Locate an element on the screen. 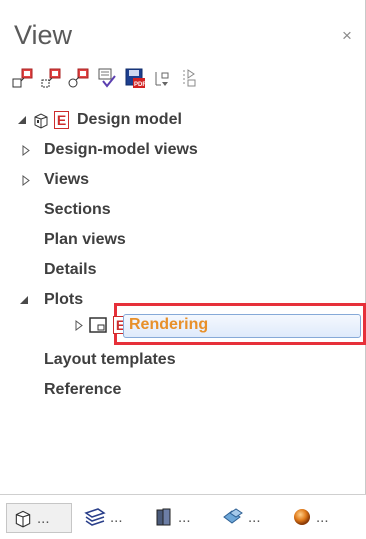 Image resolution: width=366 pixels, height=539 pixels. tree-item-reference: Reference is located at coordinates (82, 390).